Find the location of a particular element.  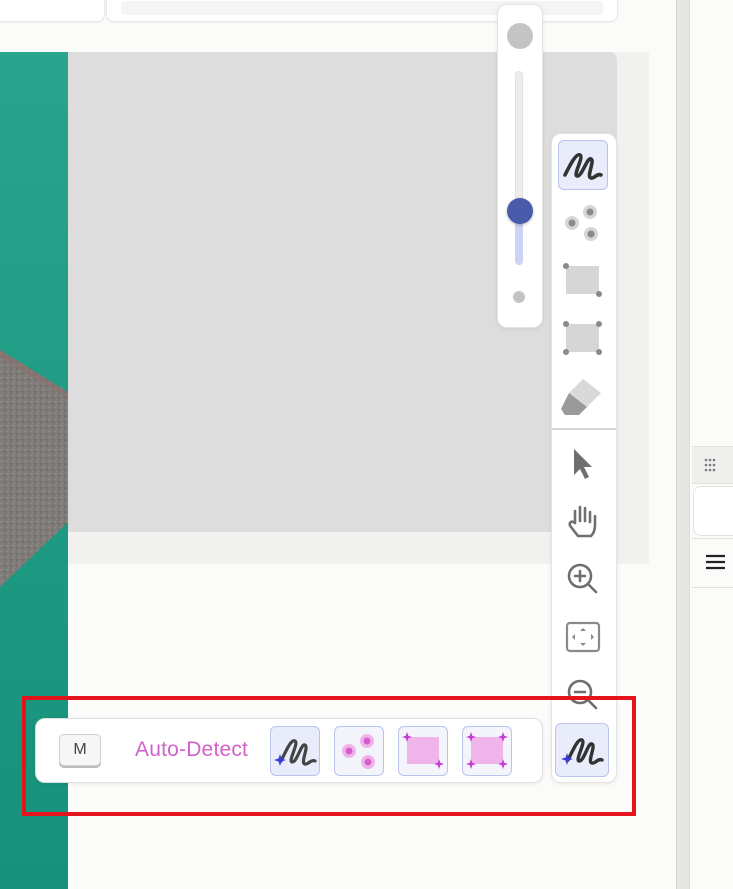

menu-icon is located at coordinates (712, 563).